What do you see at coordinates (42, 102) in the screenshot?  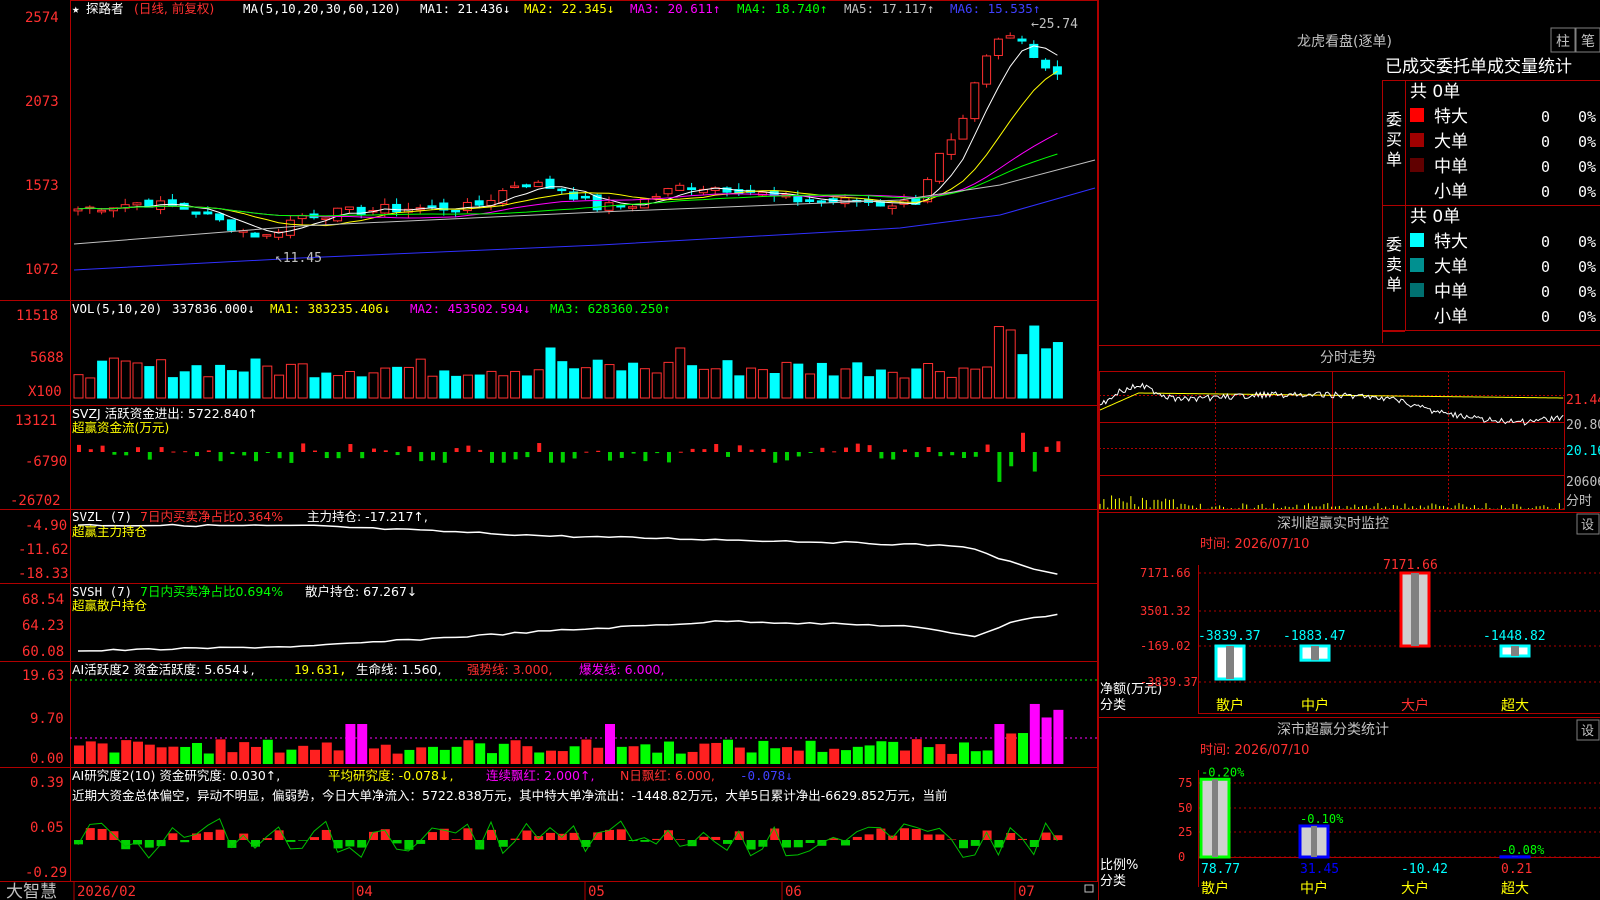 I see `price-tick: 2073` at bounding box center [42, 102].